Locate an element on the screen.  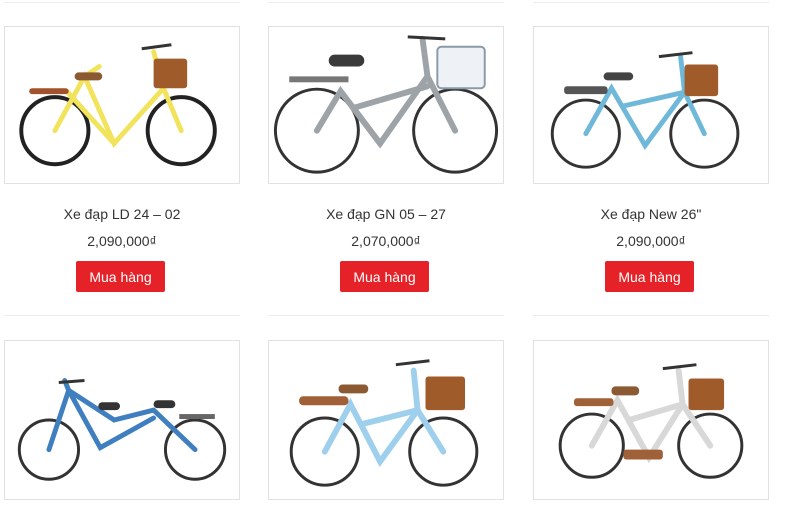
bicycle-blue-basket-icon is located at coordinates (645, 110).